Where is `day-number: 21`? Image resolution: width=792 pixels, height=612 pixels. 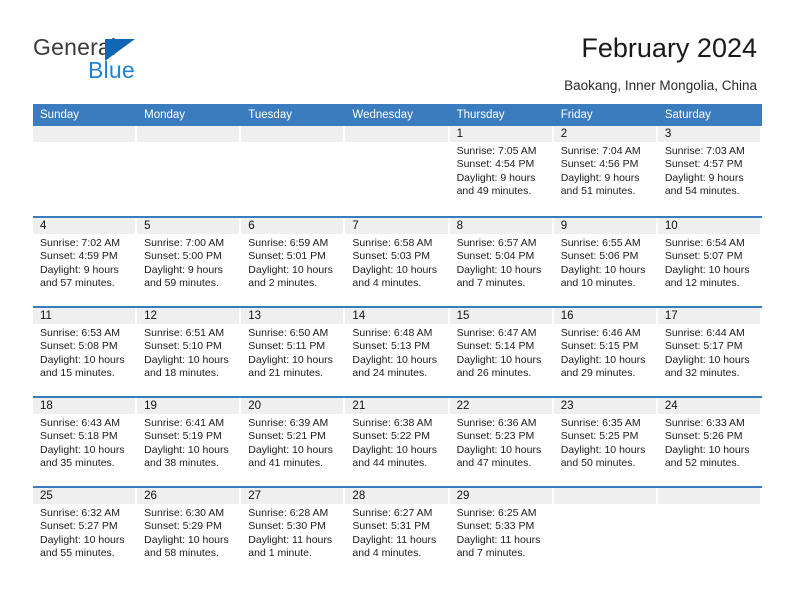 day-number: 21 is located at coordinates (359, 406).